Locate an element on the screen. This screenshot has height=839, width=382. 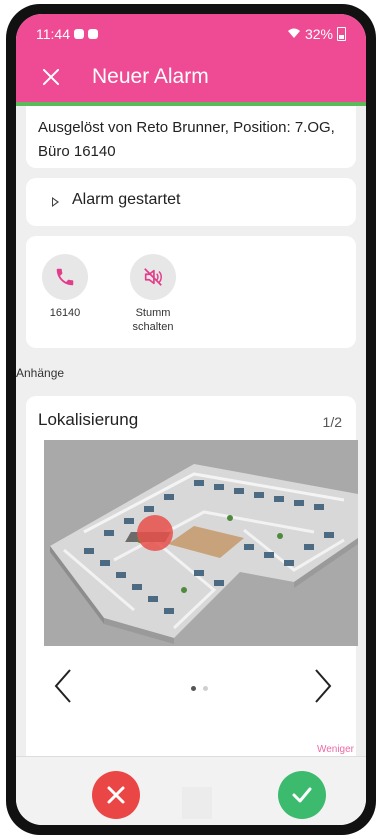
mute-icon is located at coordinates (153, 277).